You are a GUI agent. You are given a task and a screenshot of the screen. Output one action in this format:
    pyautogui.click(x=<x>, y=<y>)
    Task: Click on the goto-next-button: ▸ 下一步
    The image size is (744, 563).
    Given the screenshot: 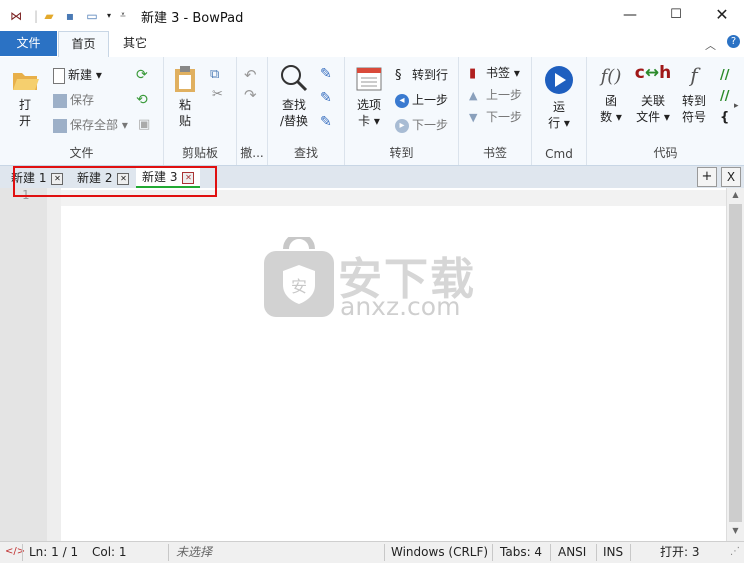 What is the action you would take?
    pyautogui.click(x=421, y=125)
    